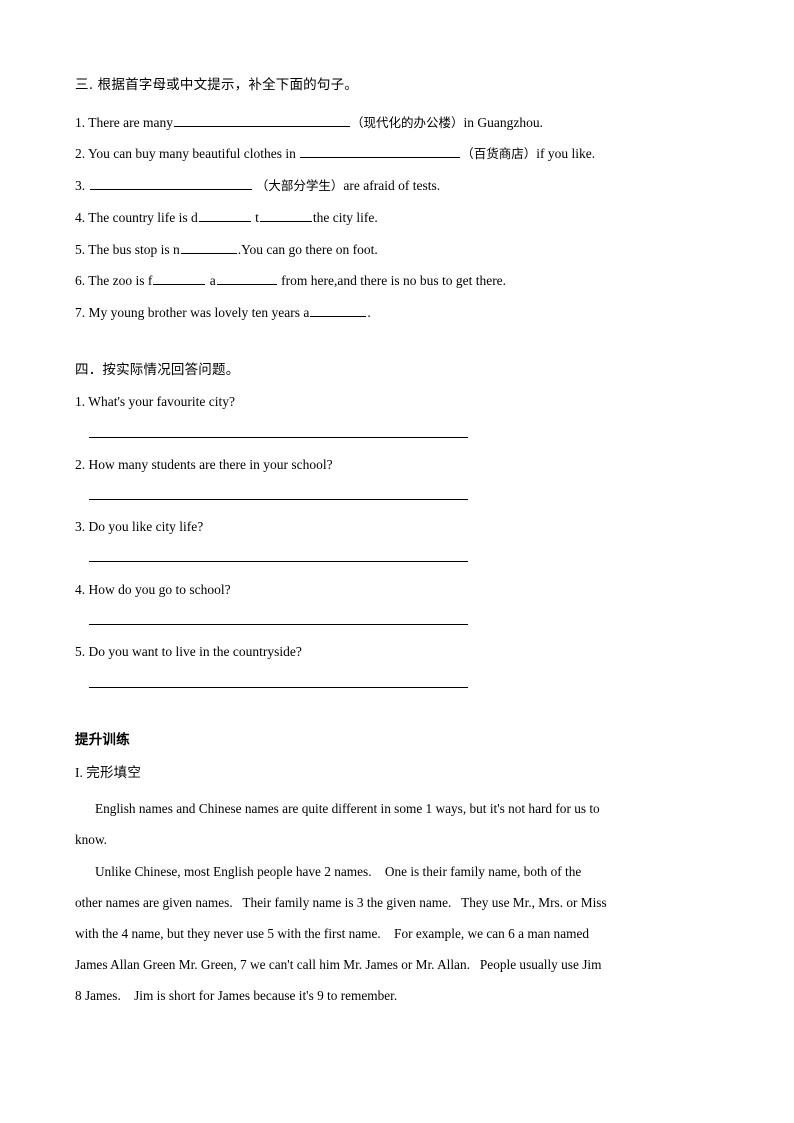 The width and height of the screenshot is (794, 1123). Describe the element at coordinates (399, 773) in the screenshot. I see `cloze-subheading: I. 完形填空` at that location.